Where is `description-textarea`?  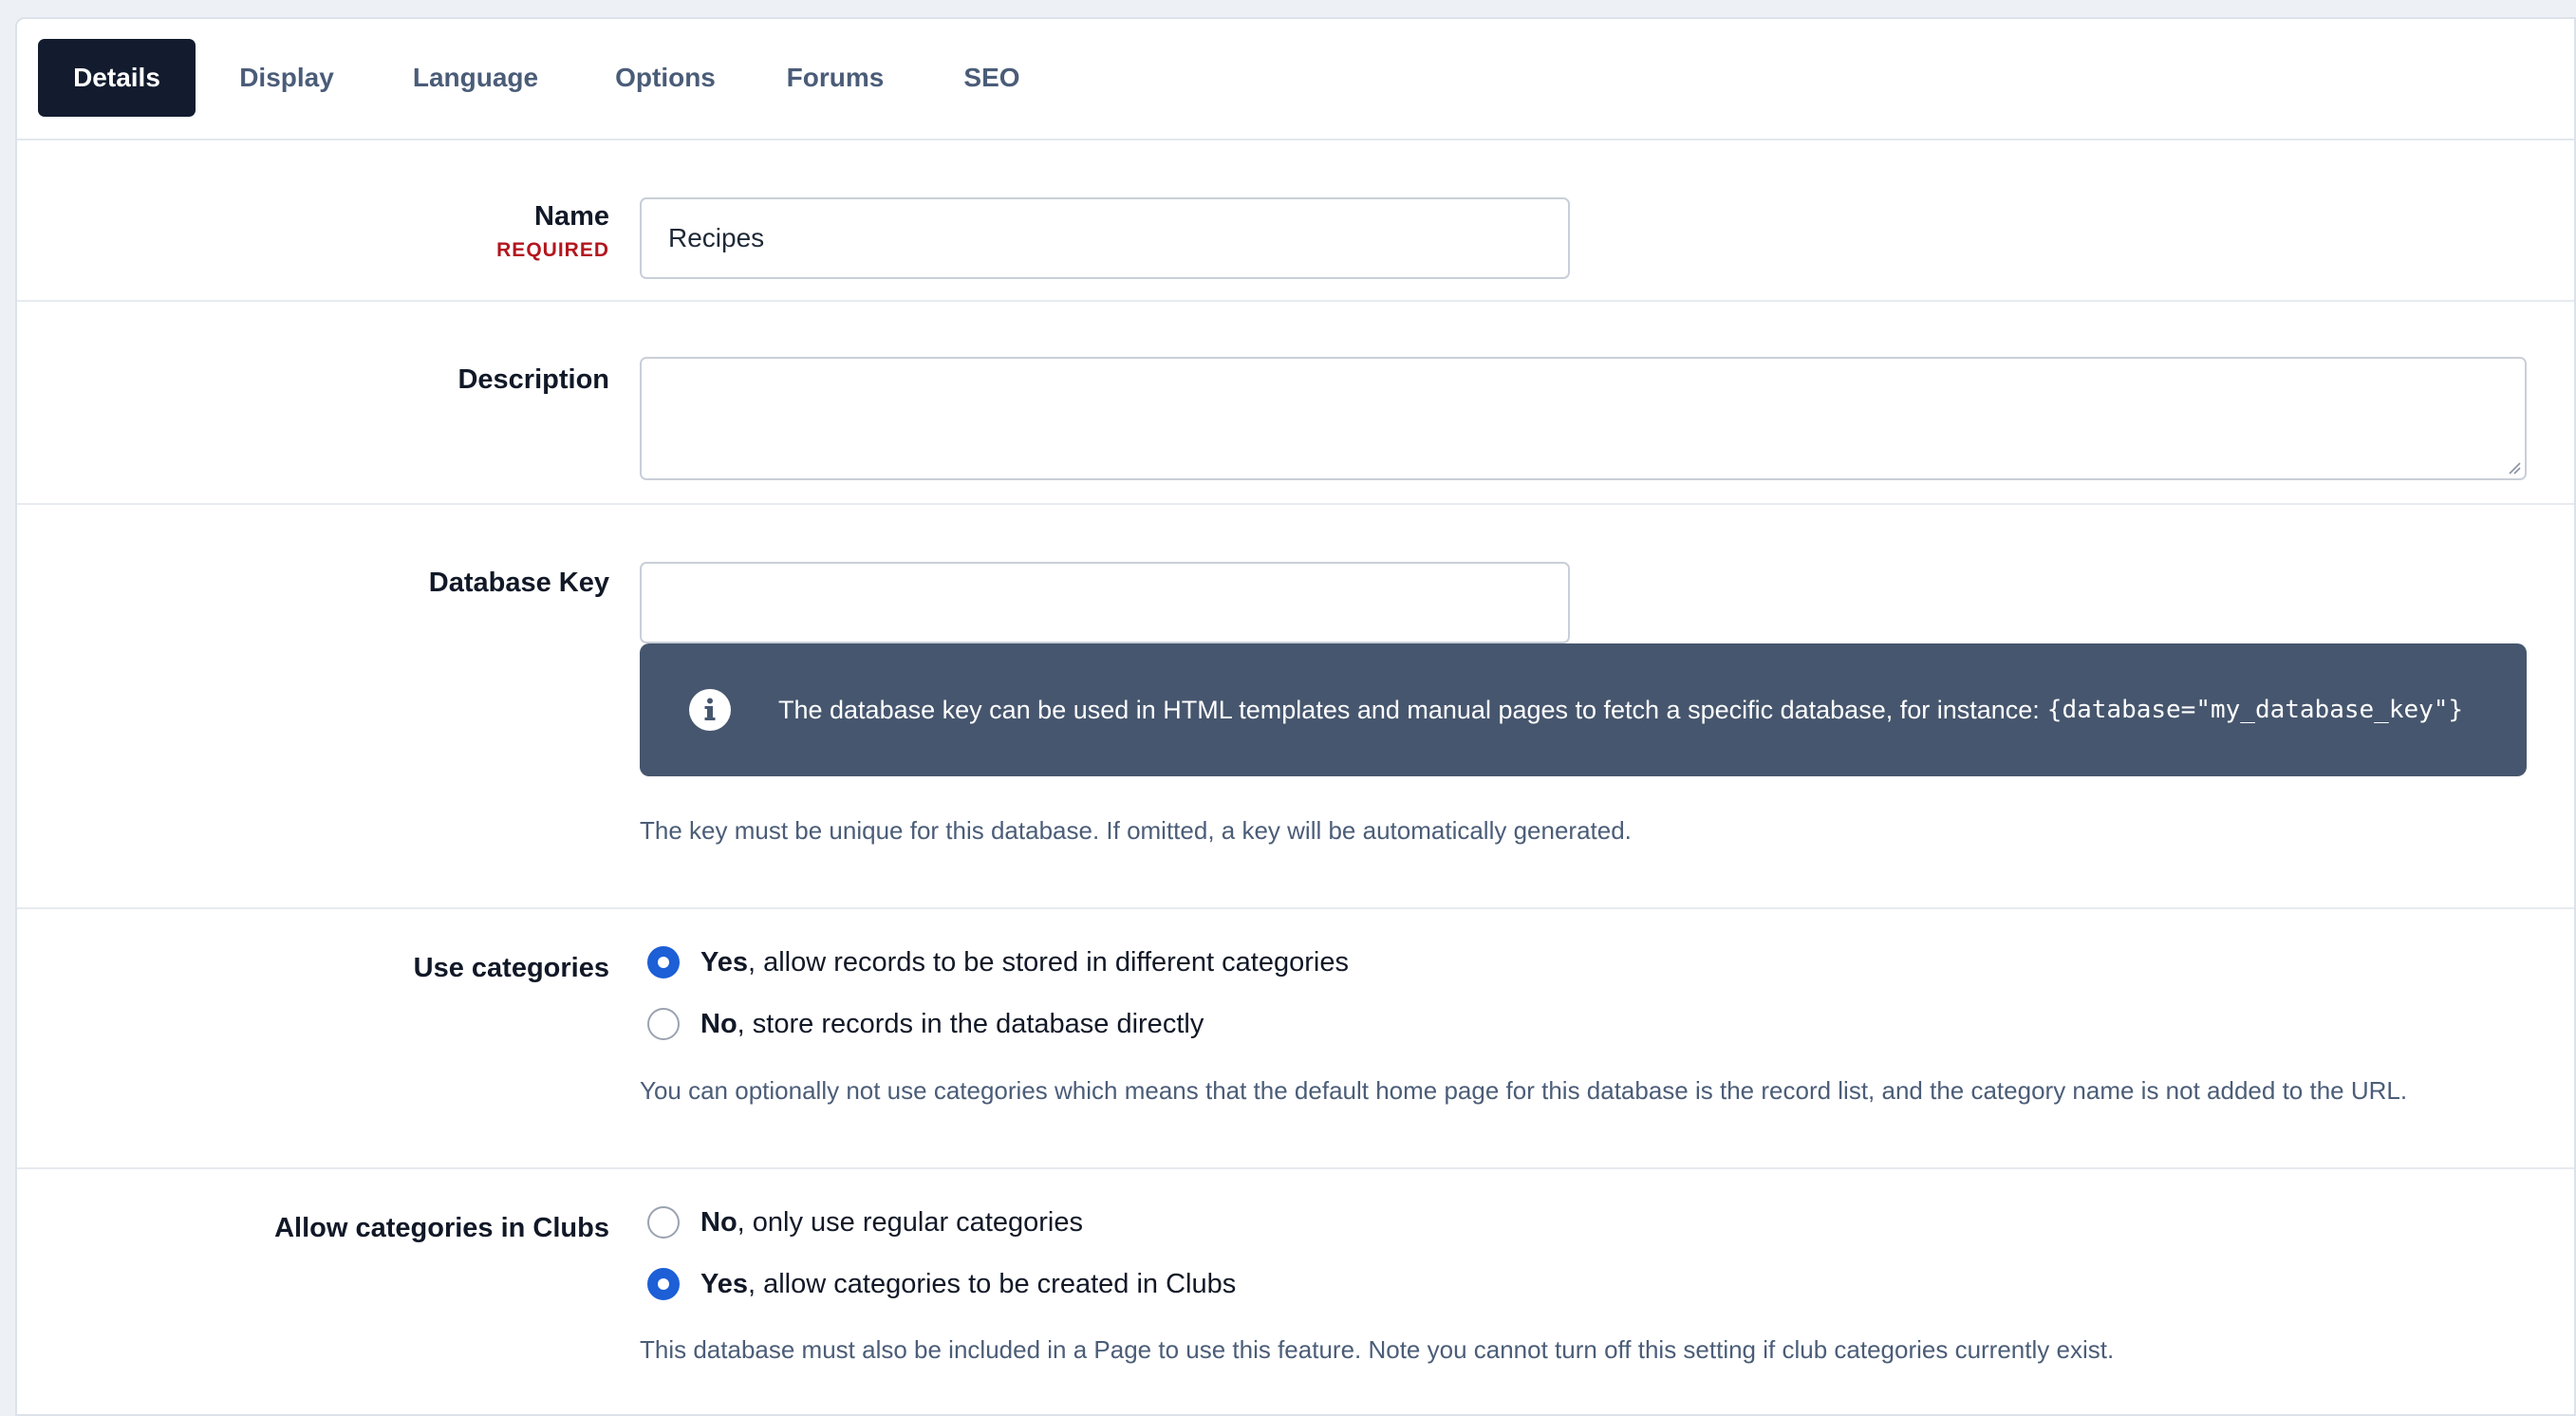
description-textarea is located at coordinates (1583, 418).